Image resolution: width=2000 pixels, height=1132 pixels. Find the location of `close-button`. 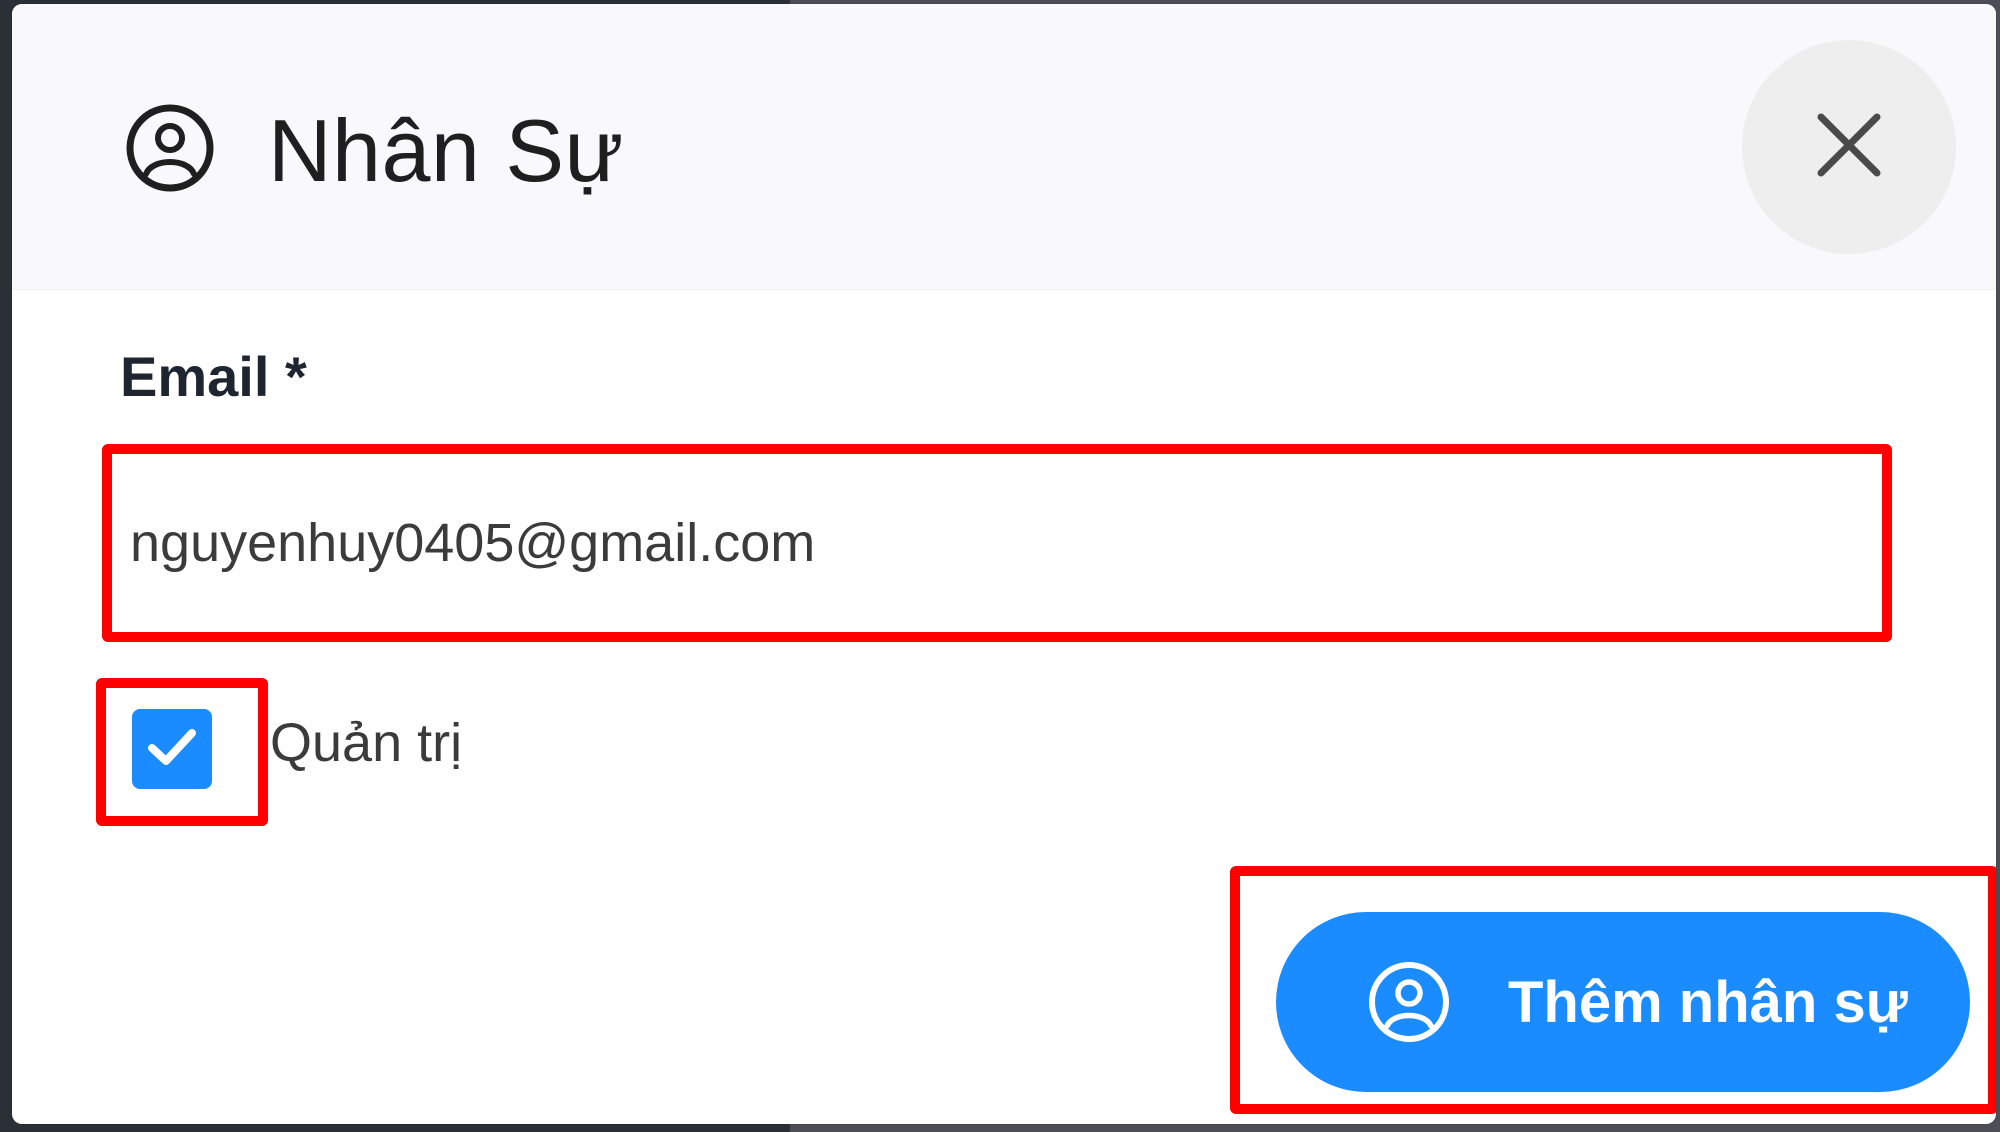

close-button is located at coordinates (1849, 147).